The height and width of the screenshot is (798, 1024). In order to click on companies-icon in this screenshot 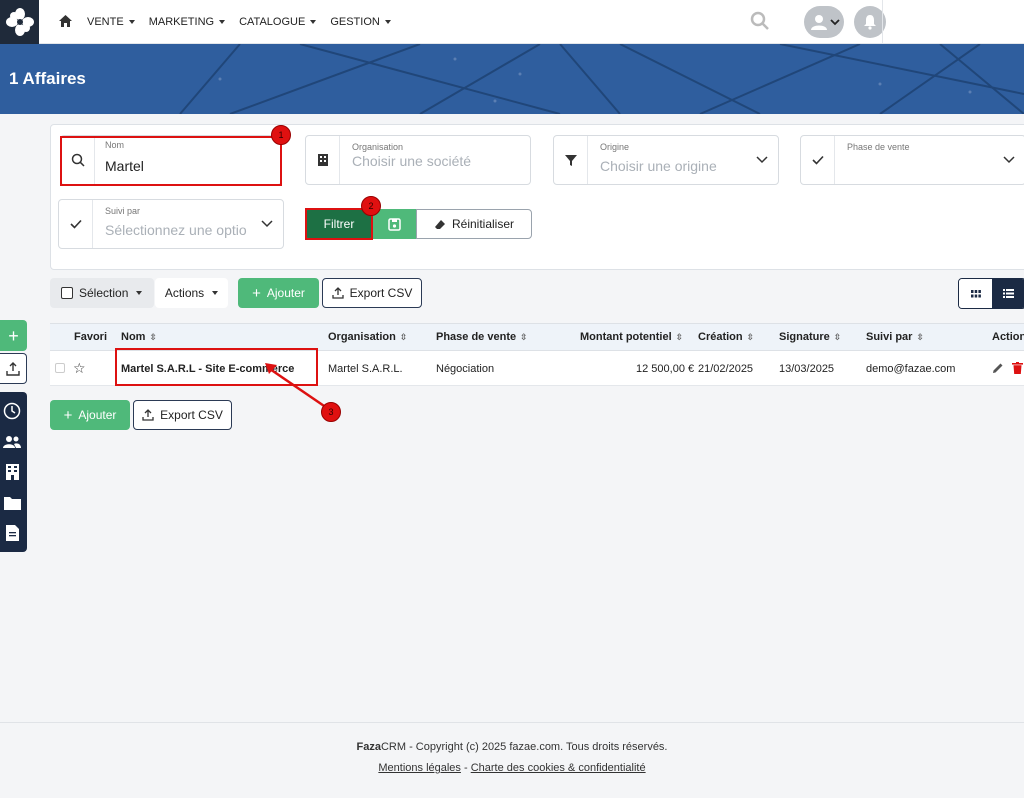, I will do `click(12, 472)`.